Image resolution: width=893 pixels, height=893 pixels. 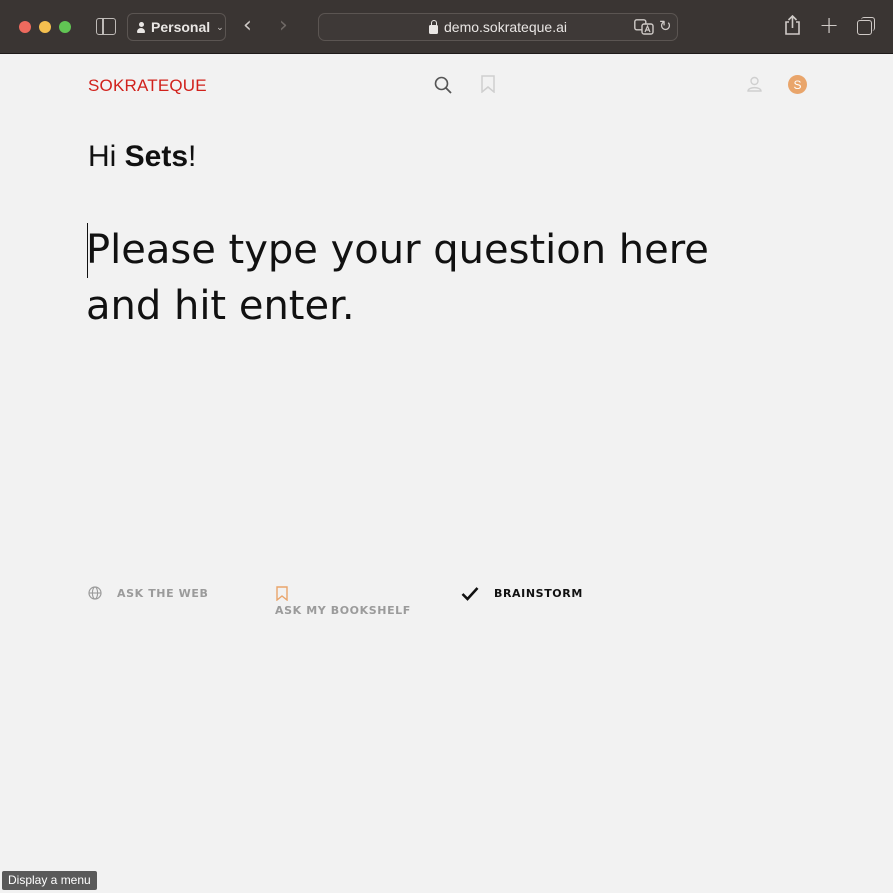 I want to click on avatar: S, so click(x=797, y=84).